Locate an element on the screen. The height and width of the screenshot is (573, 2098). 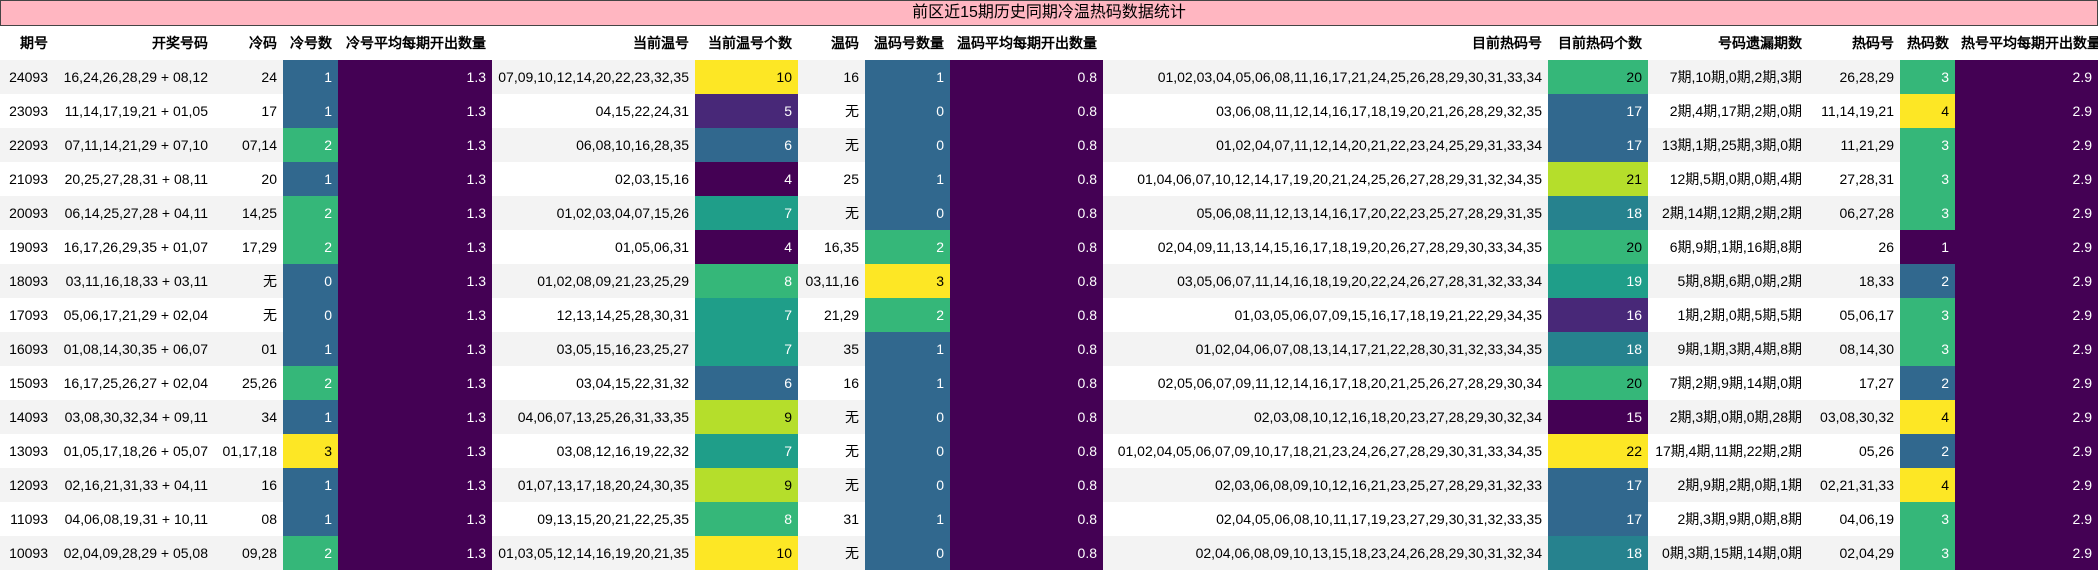
table-cell: 01,02,03,04,07,15,26 is located at coordinates (593, 213).